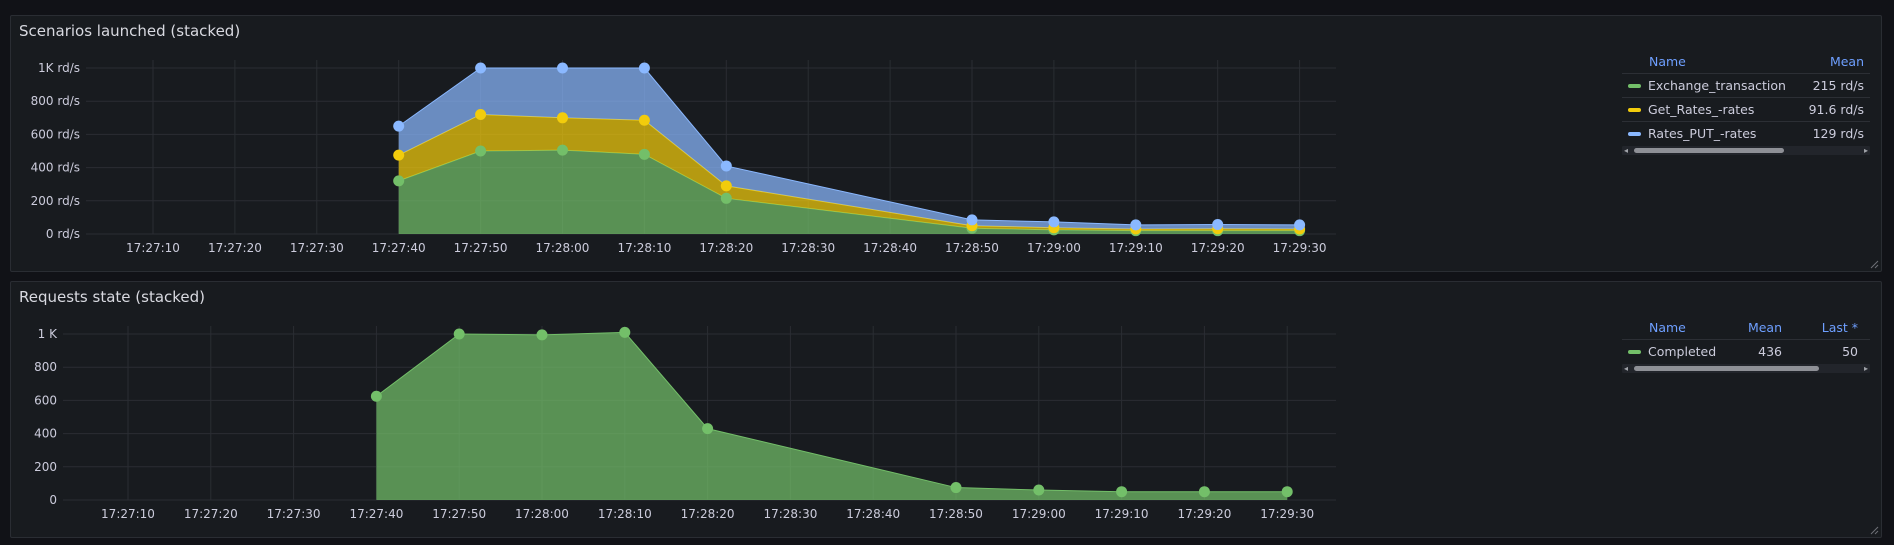 The image size is (1894, 545). I want to click on legend-row: Get_Rates_-rates 91.6 rd/s, so click(1746, 109).